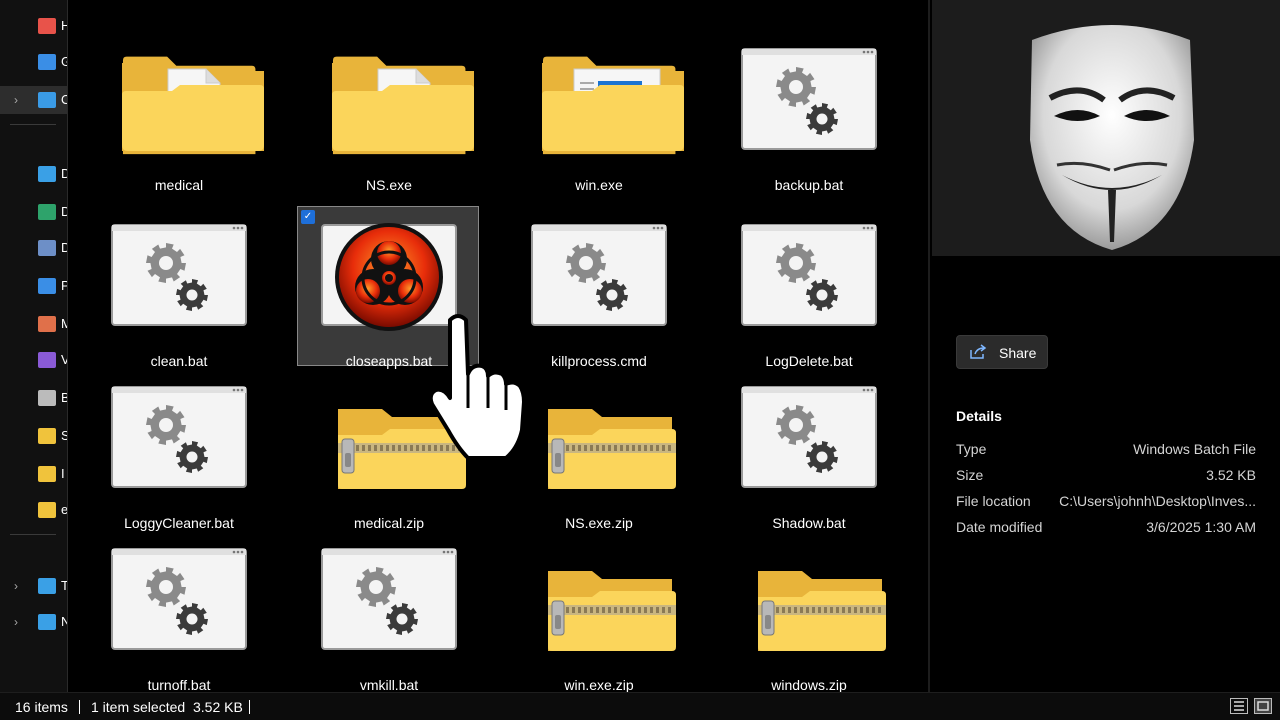  What do you see at coordinates (47, 248) in the screenshot?
I see `documents-icon` at bounding box center [47, 248].